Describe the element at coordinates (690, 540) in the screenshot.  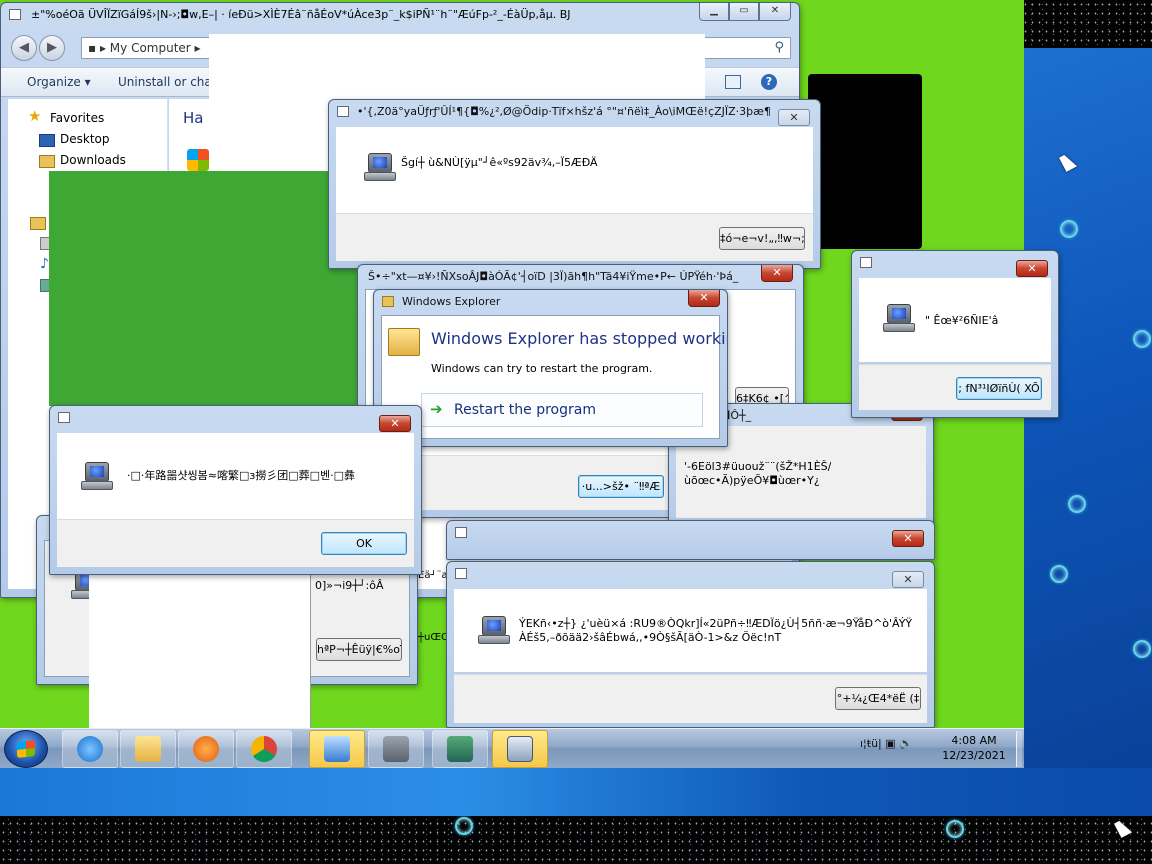
I see `error-dialog-stacked: ✕` at that location.